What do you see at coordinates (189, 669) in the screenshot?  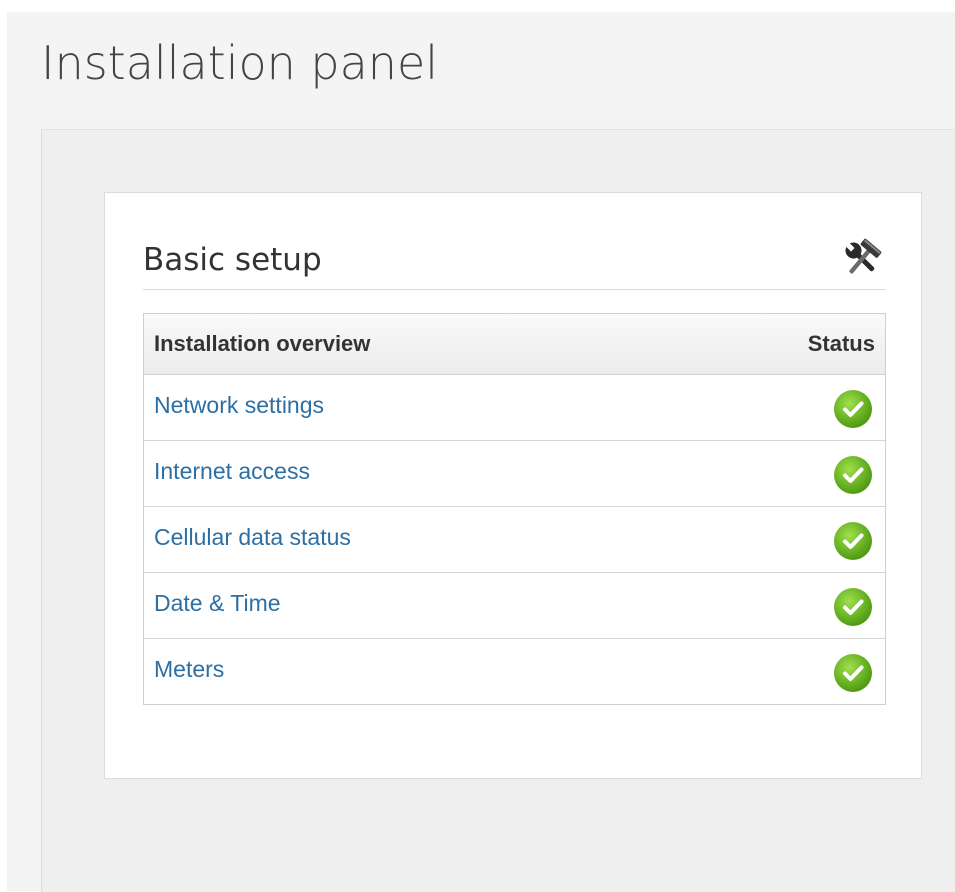 I see `meters-link: Meters` at bounding box center [189, 669].